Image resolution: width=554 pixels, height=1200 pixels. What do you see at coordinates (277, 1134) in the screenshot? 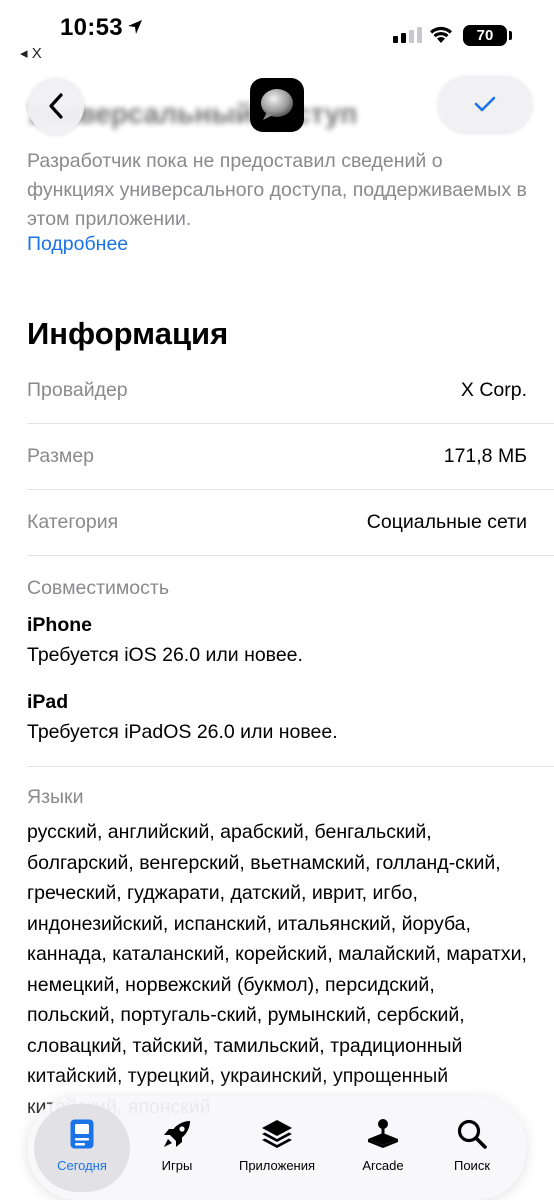
I see `layers-icon` at bounding box center [277, 1134].